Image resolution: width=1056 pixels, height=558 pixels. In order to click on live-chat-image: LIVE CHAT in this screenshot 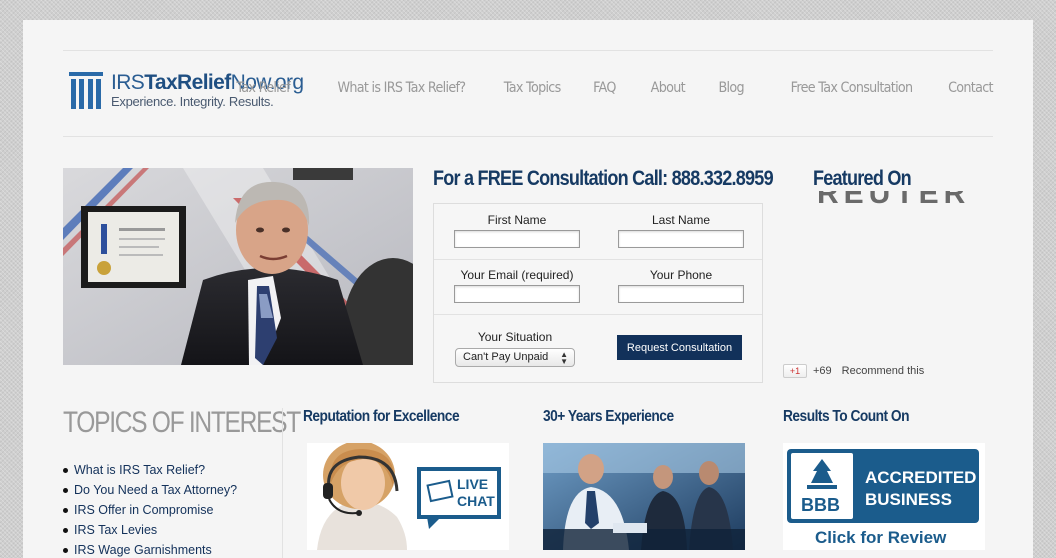, I will do `click(408, 496)`.